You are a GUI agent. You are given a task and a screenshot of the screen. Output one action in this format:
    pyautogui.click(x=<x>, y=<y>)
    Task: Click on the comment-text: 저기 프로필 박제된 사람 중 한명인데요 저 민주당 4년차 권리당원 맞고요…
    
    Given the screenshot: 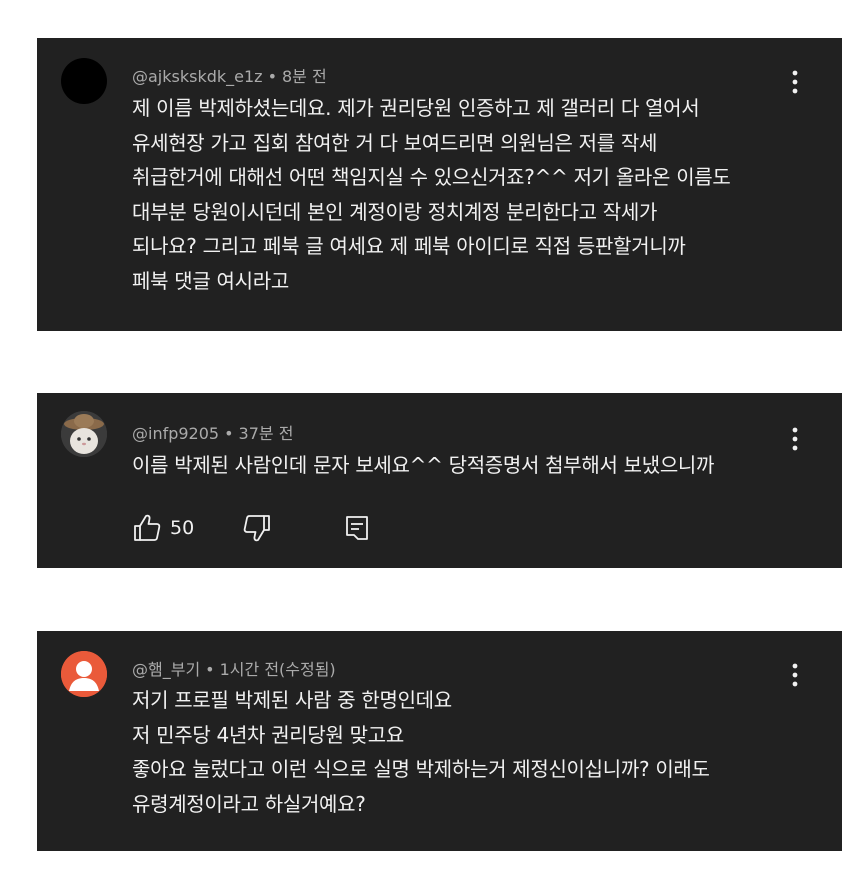 What is the action you would take?
    pyautogui.click(x=421, y=752)
    